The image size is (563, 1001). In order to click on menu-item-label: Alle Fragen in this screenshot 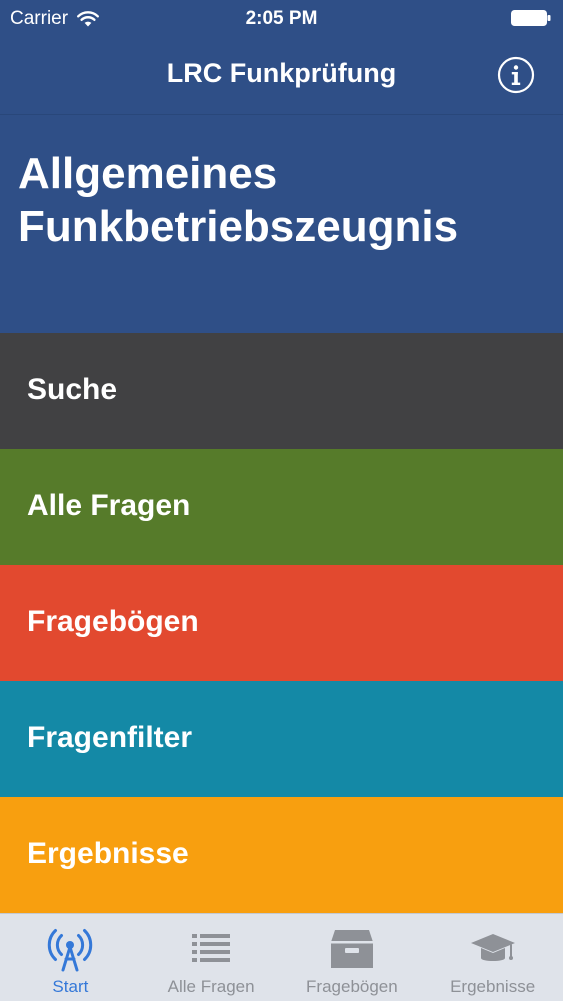, I will do `click(109, 505)`.